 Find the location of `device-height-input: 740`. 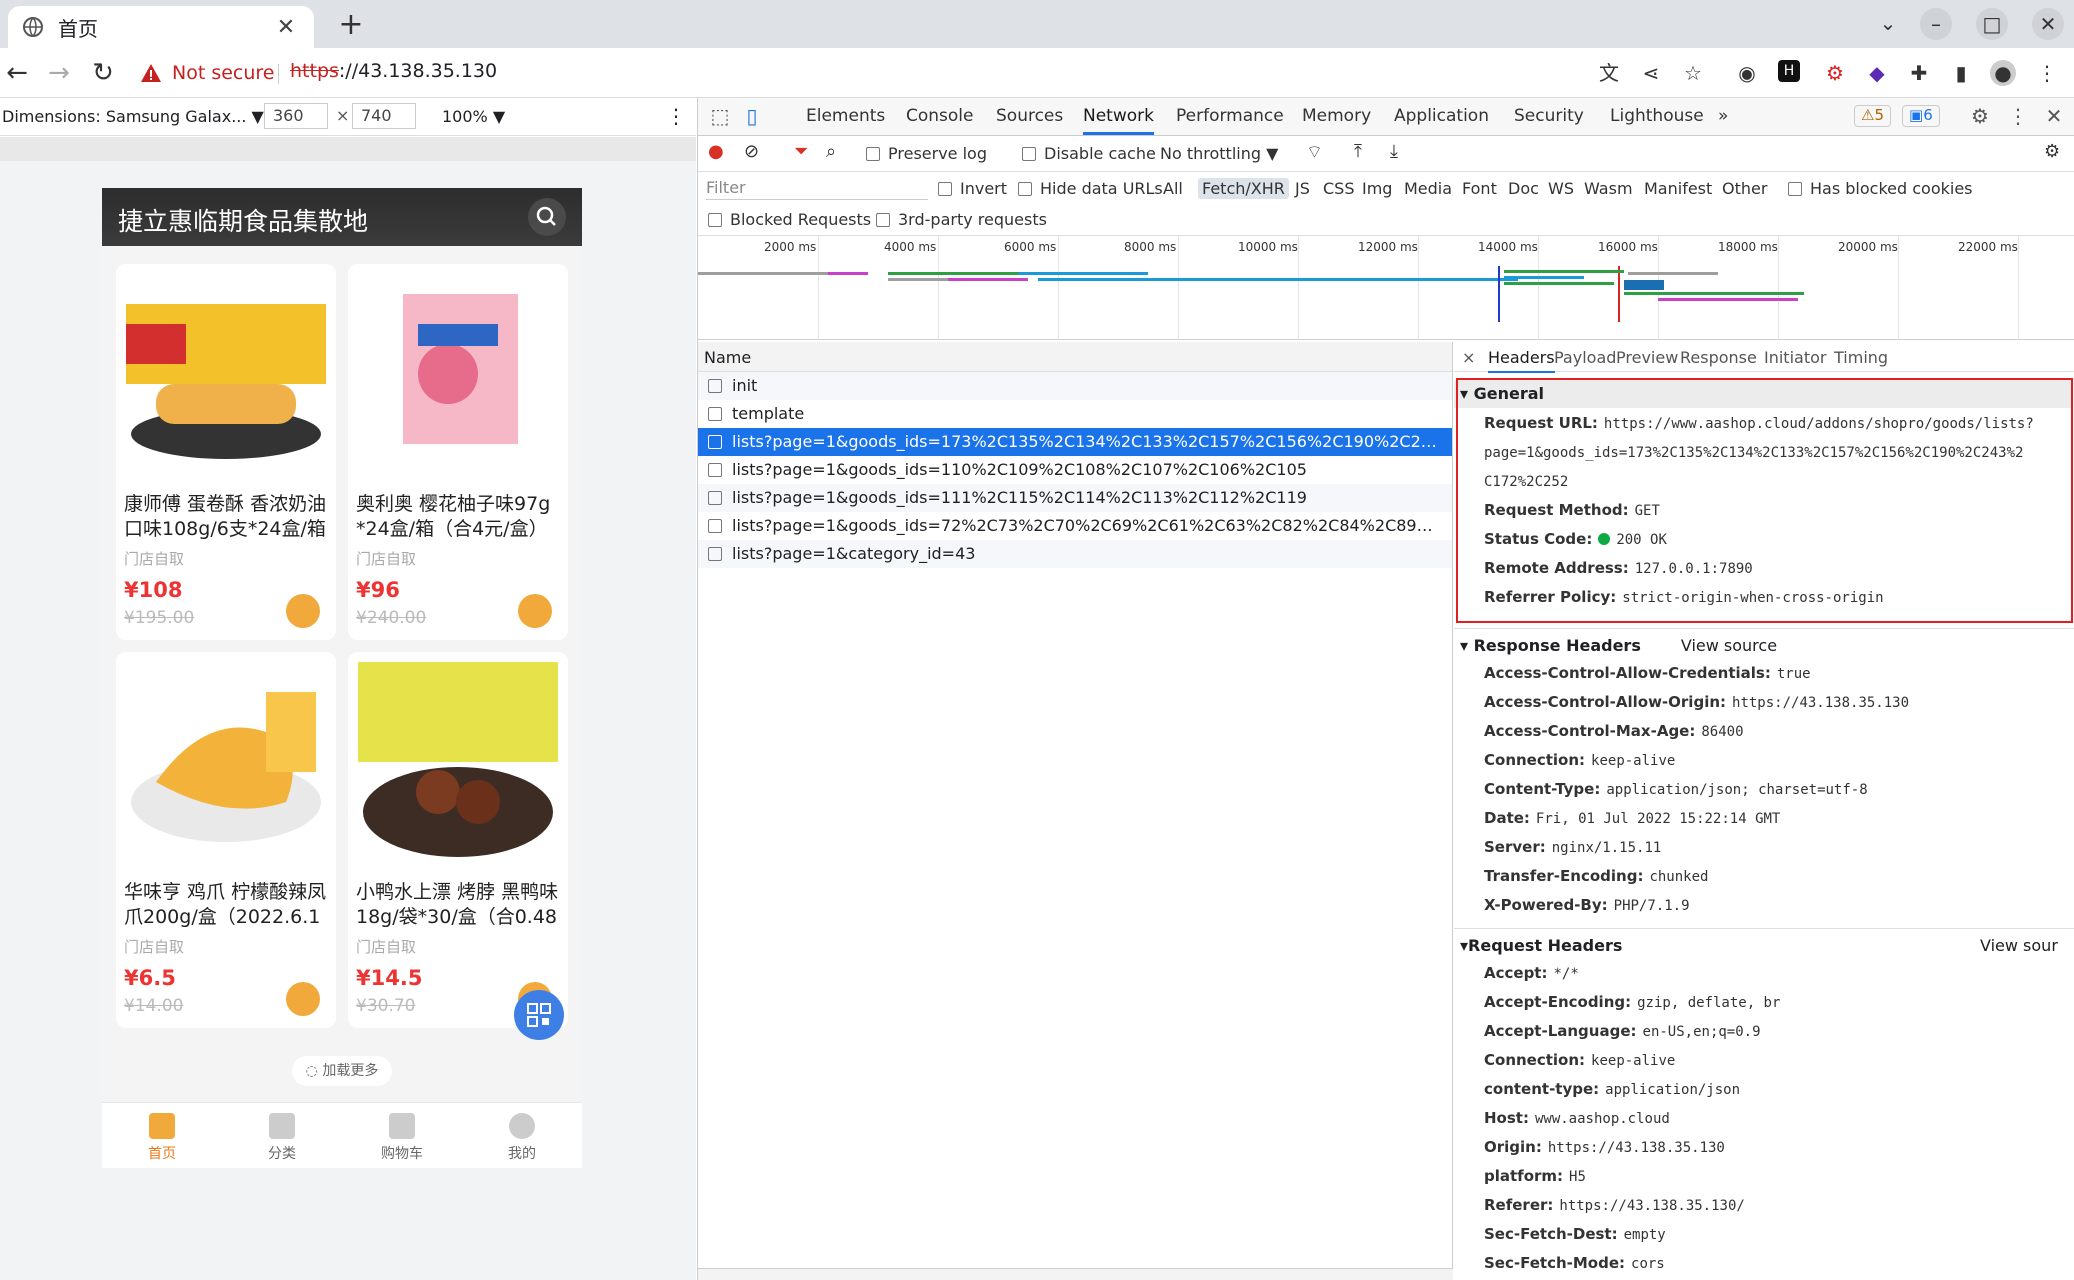

device-height-input: 740 is located at coordinates (384, 116).